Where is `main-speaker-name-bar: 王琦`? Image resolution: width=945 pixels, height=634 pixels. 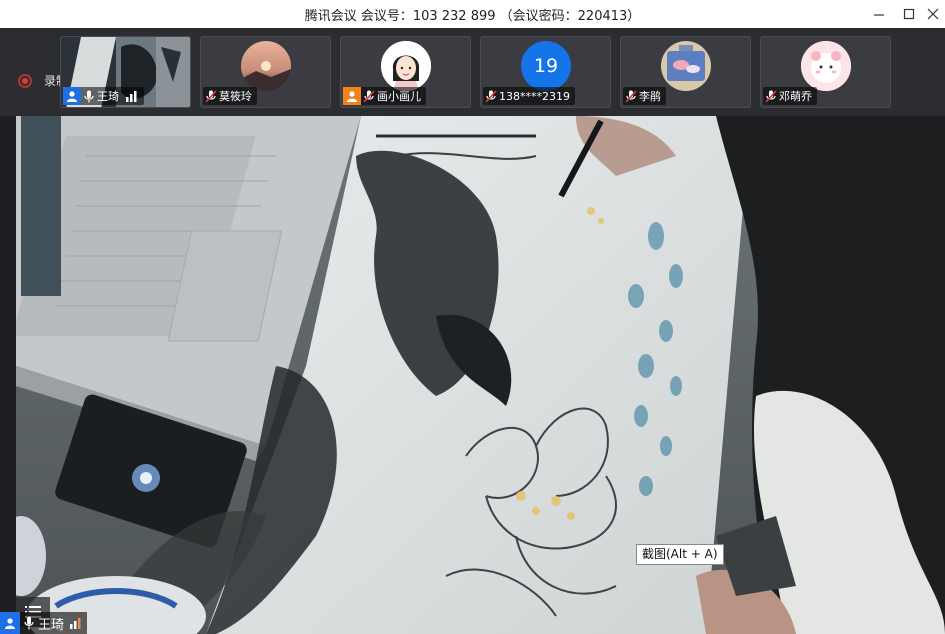 main-speaker-name-bar: 王琦 is located at coordinates (44, 623).